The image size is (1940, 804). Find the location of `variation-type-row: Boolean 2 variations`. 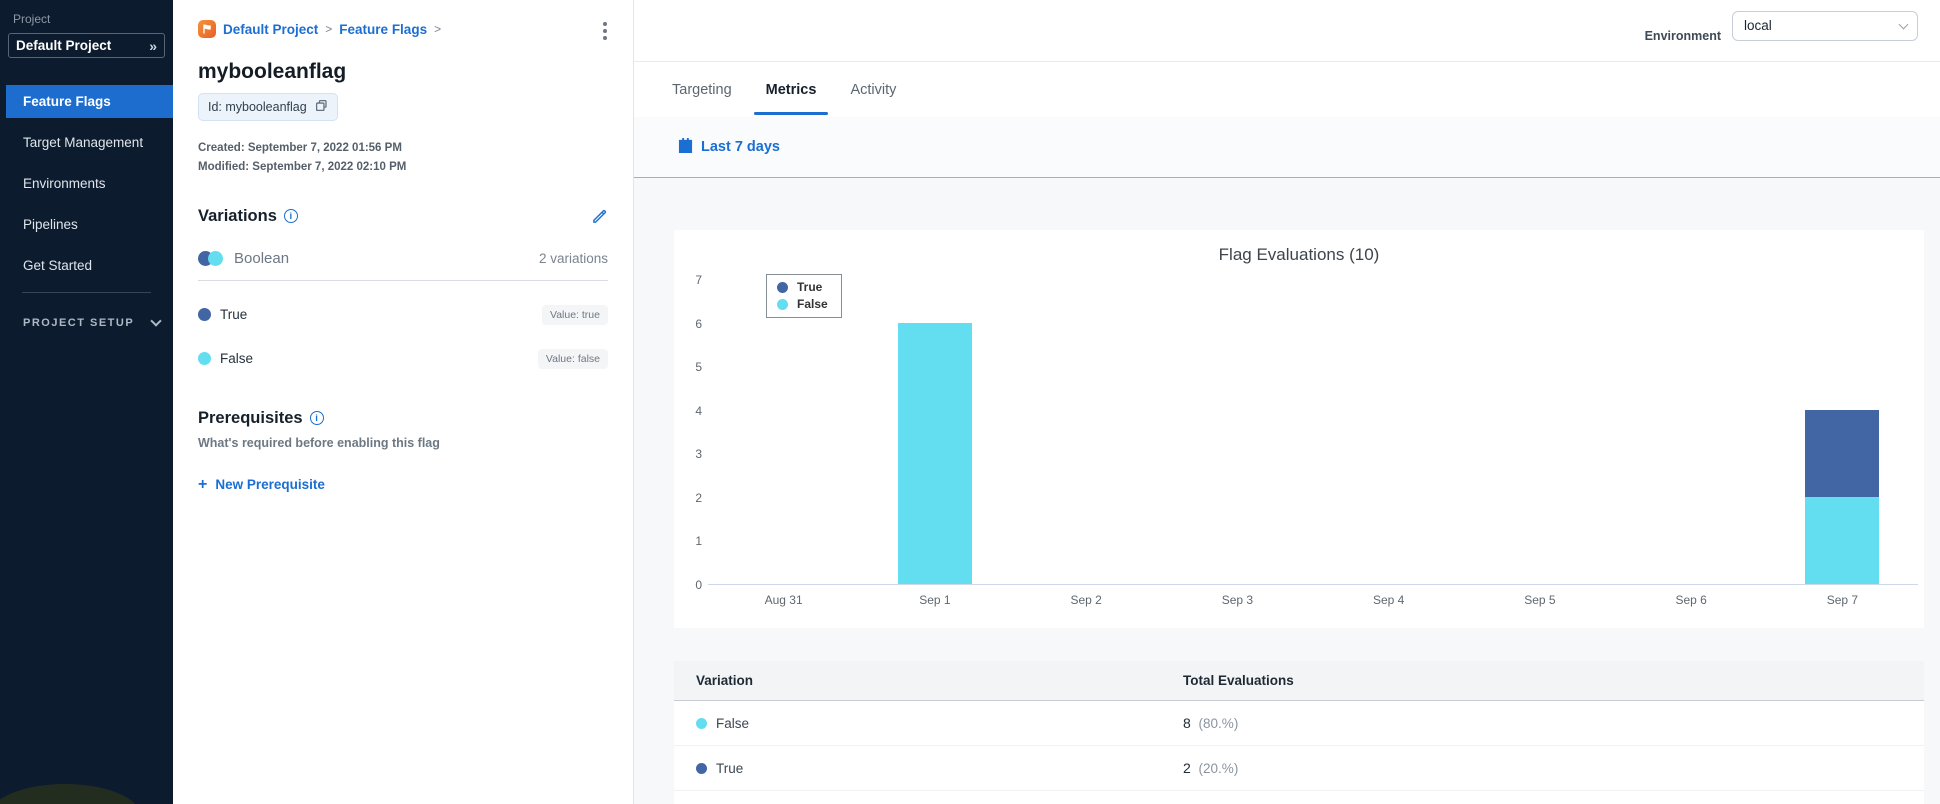

variation-type-row: Boolean 2 variations is located at coordinates (403, 265).